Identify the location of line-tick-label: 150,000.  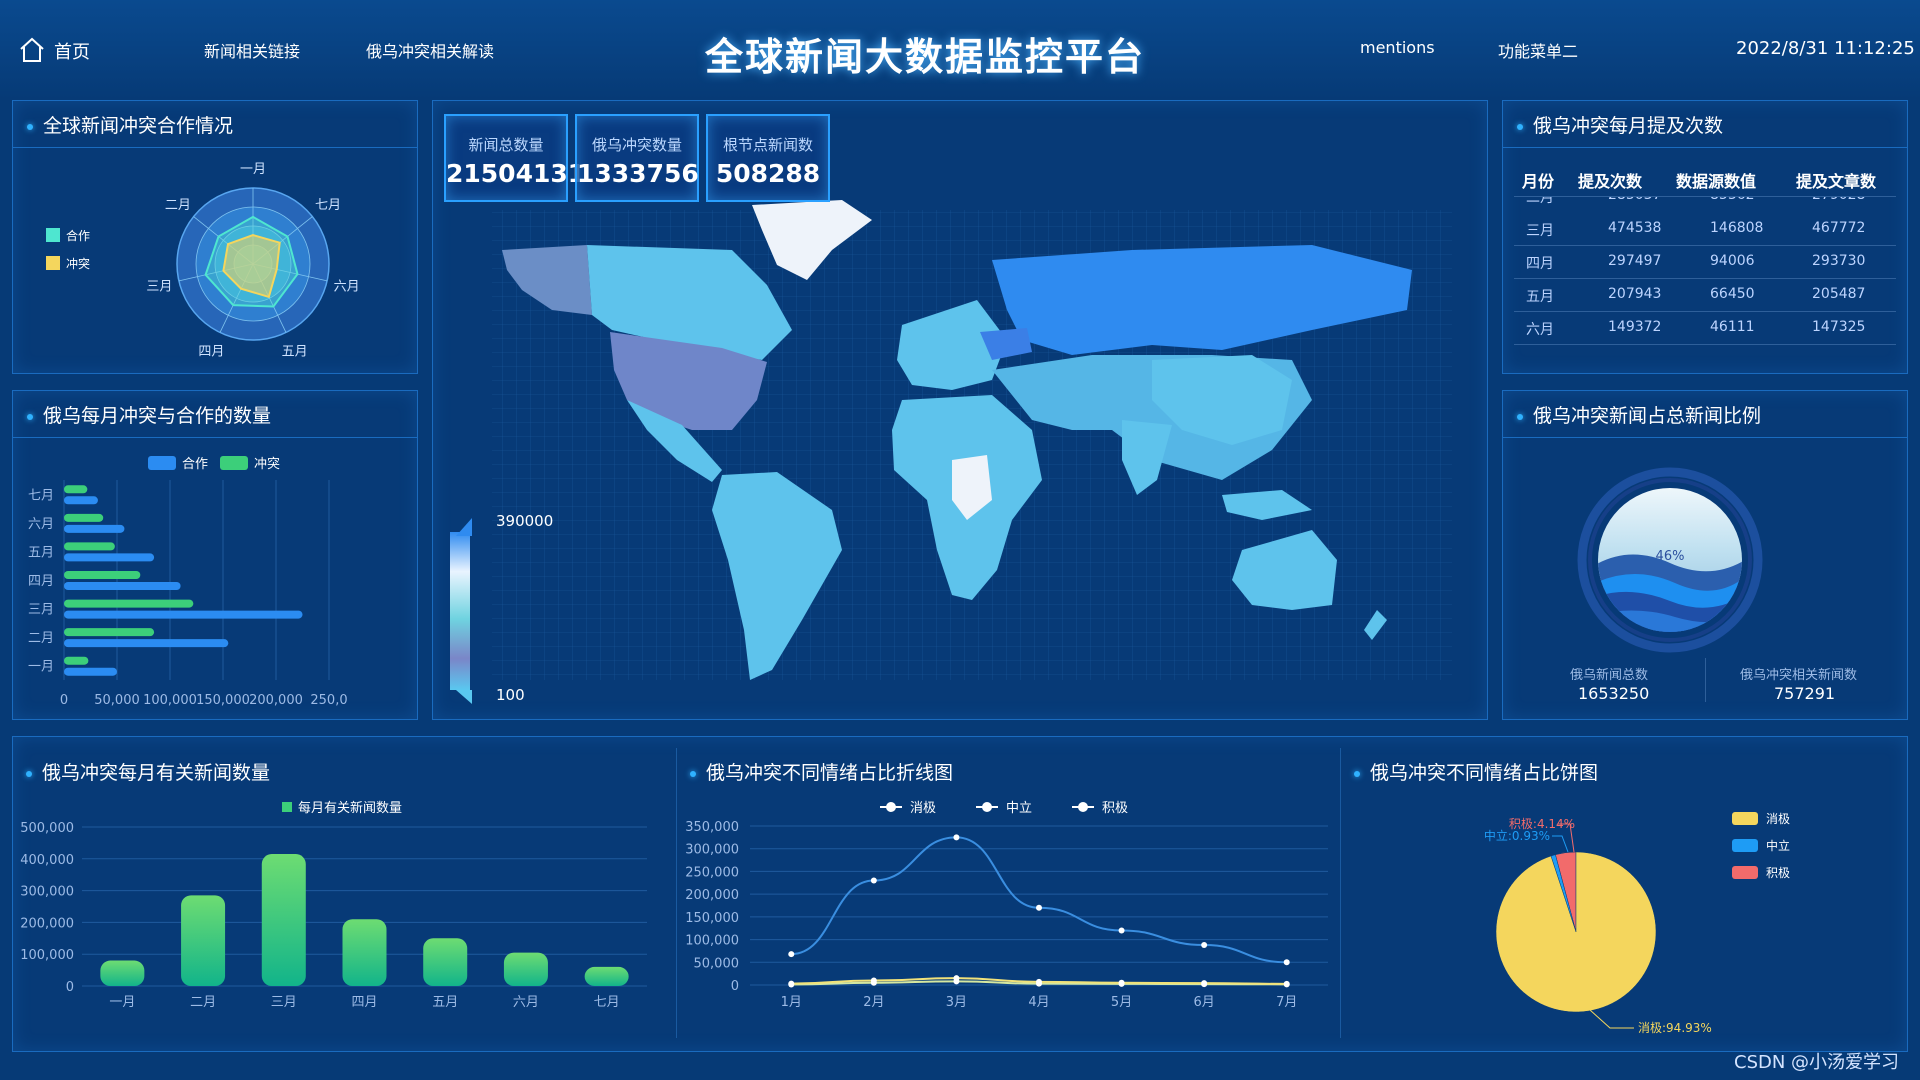
(712, 918).